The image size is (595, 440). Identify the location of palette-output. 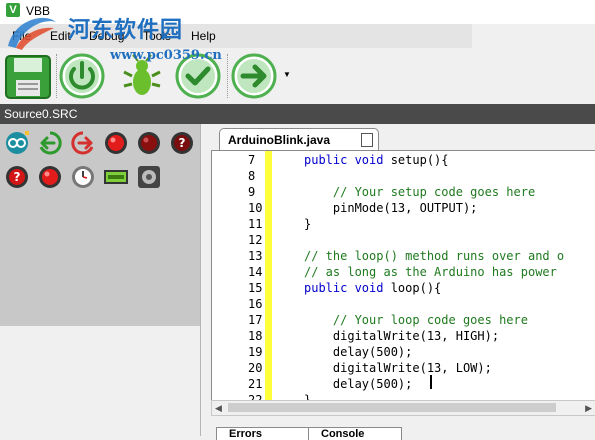
(83, 143).